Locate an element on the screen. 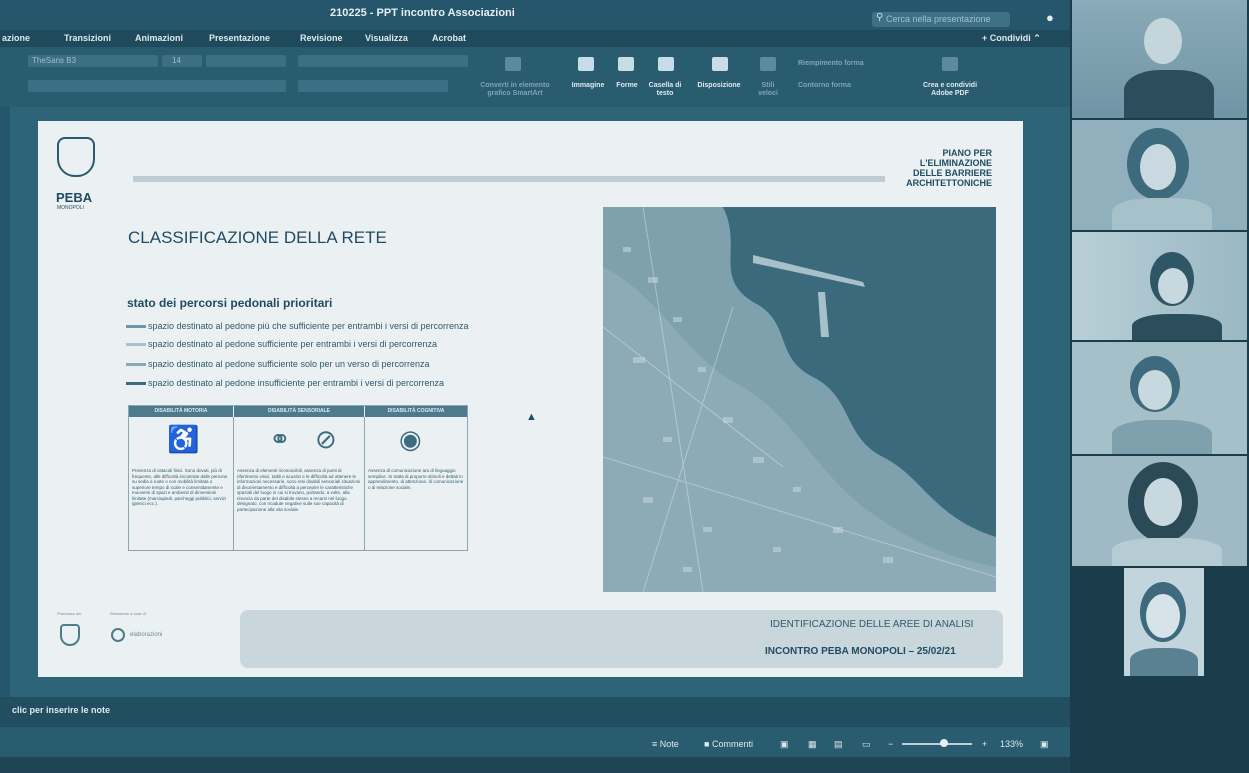 This screenshot has width=1249, height=773. header-rule is located at coordinates (509, 179).